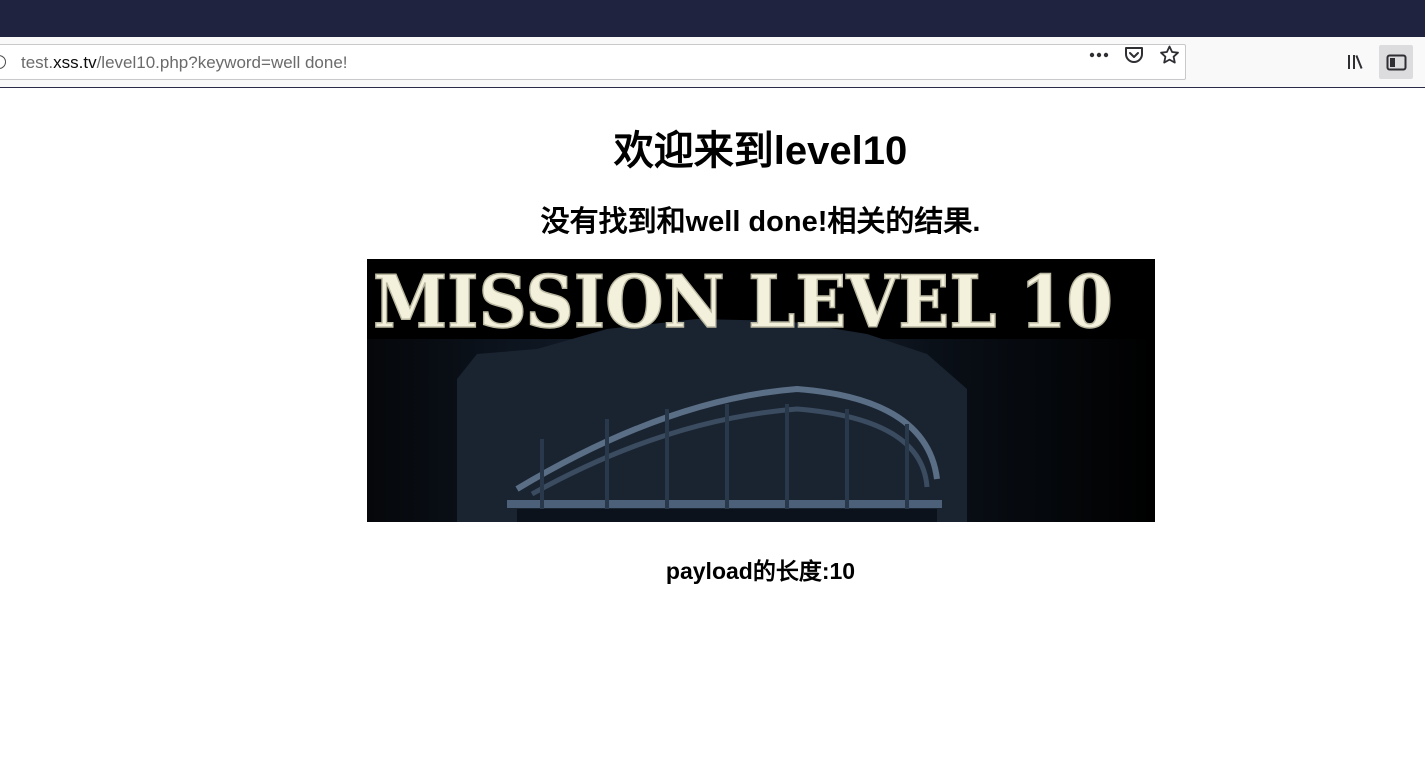  I want to click on url-host: xss.tv, so click(75, 62).